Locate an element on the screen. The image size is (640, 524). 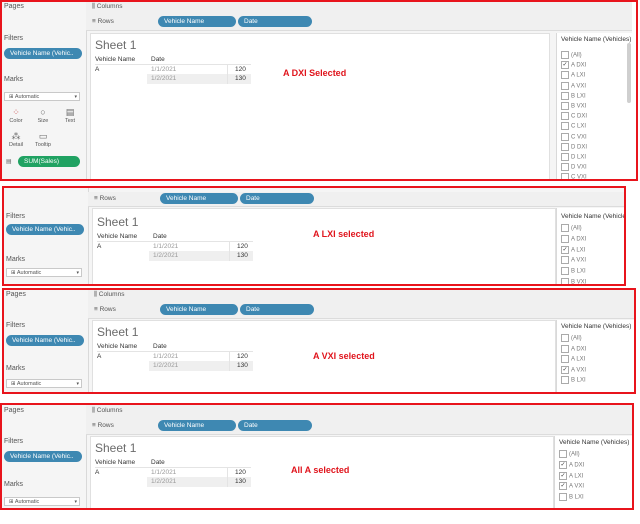
scrollbar is located at coordinates (629, 73).